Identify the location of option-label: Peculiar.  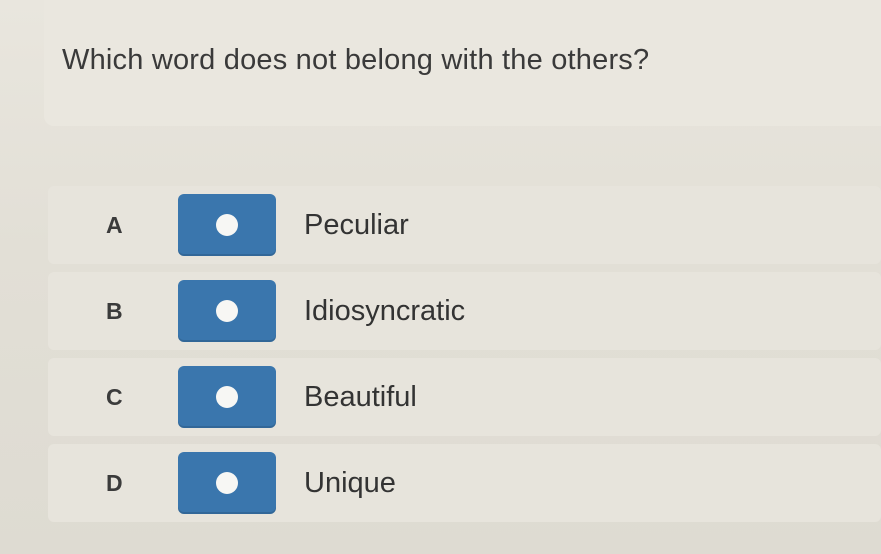
(356, 224).